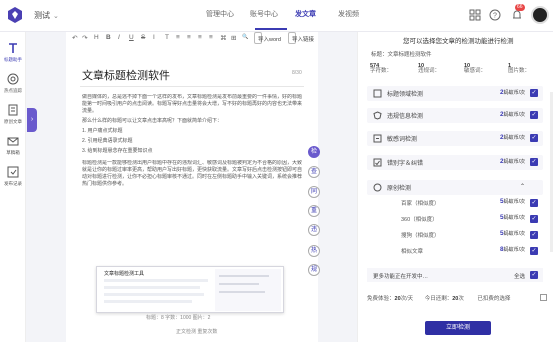 The width and height of the screenshot is (553, 342). What do you see at coordinates (13, 114) in the screenshot?
I see `sidebar-item-original: 原创文章` at bounding box center [13, 114].